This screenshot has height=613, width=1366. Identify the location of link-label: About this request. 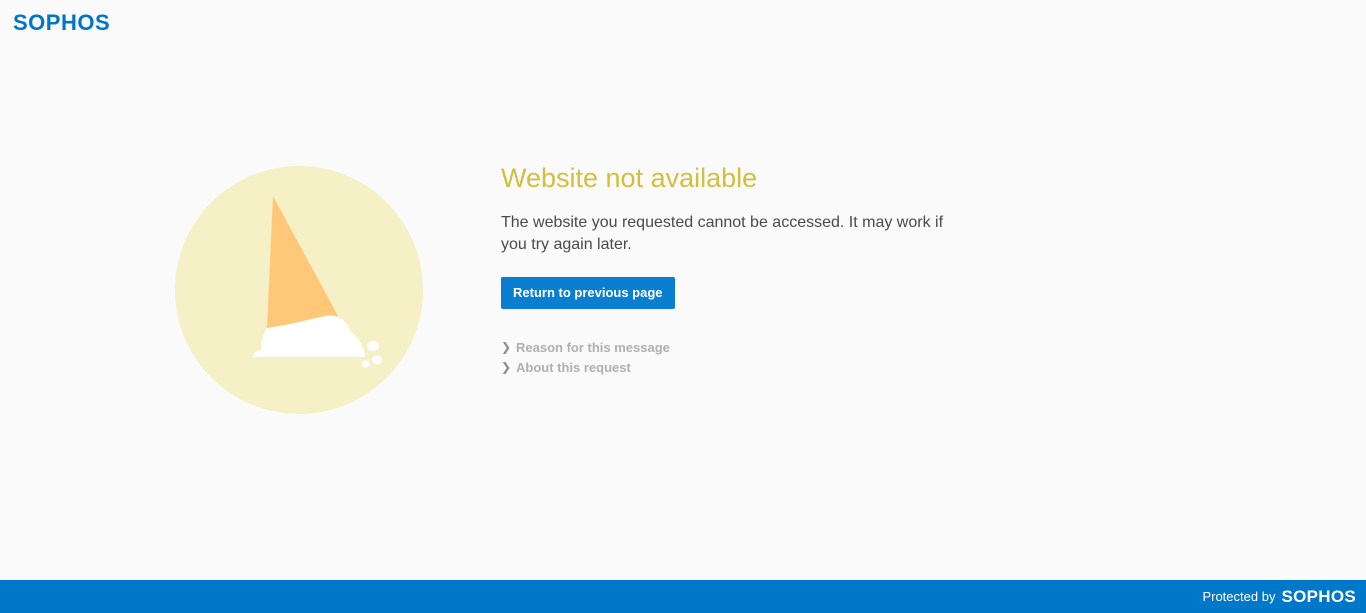
(573, 367).